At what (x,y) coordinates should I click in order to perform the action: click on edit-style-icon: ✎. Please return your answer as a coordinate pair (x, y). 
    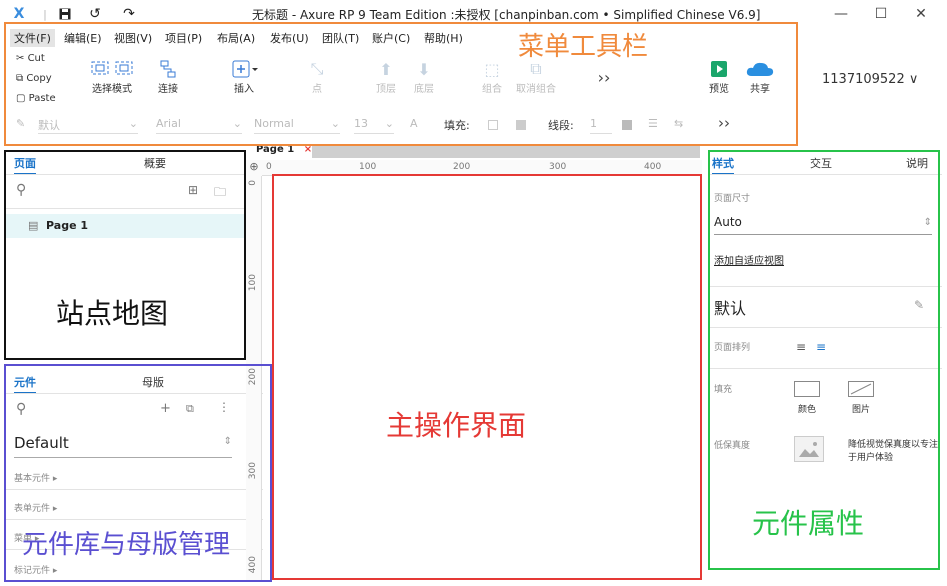
    Looking at the image, I should click on (919, 305).